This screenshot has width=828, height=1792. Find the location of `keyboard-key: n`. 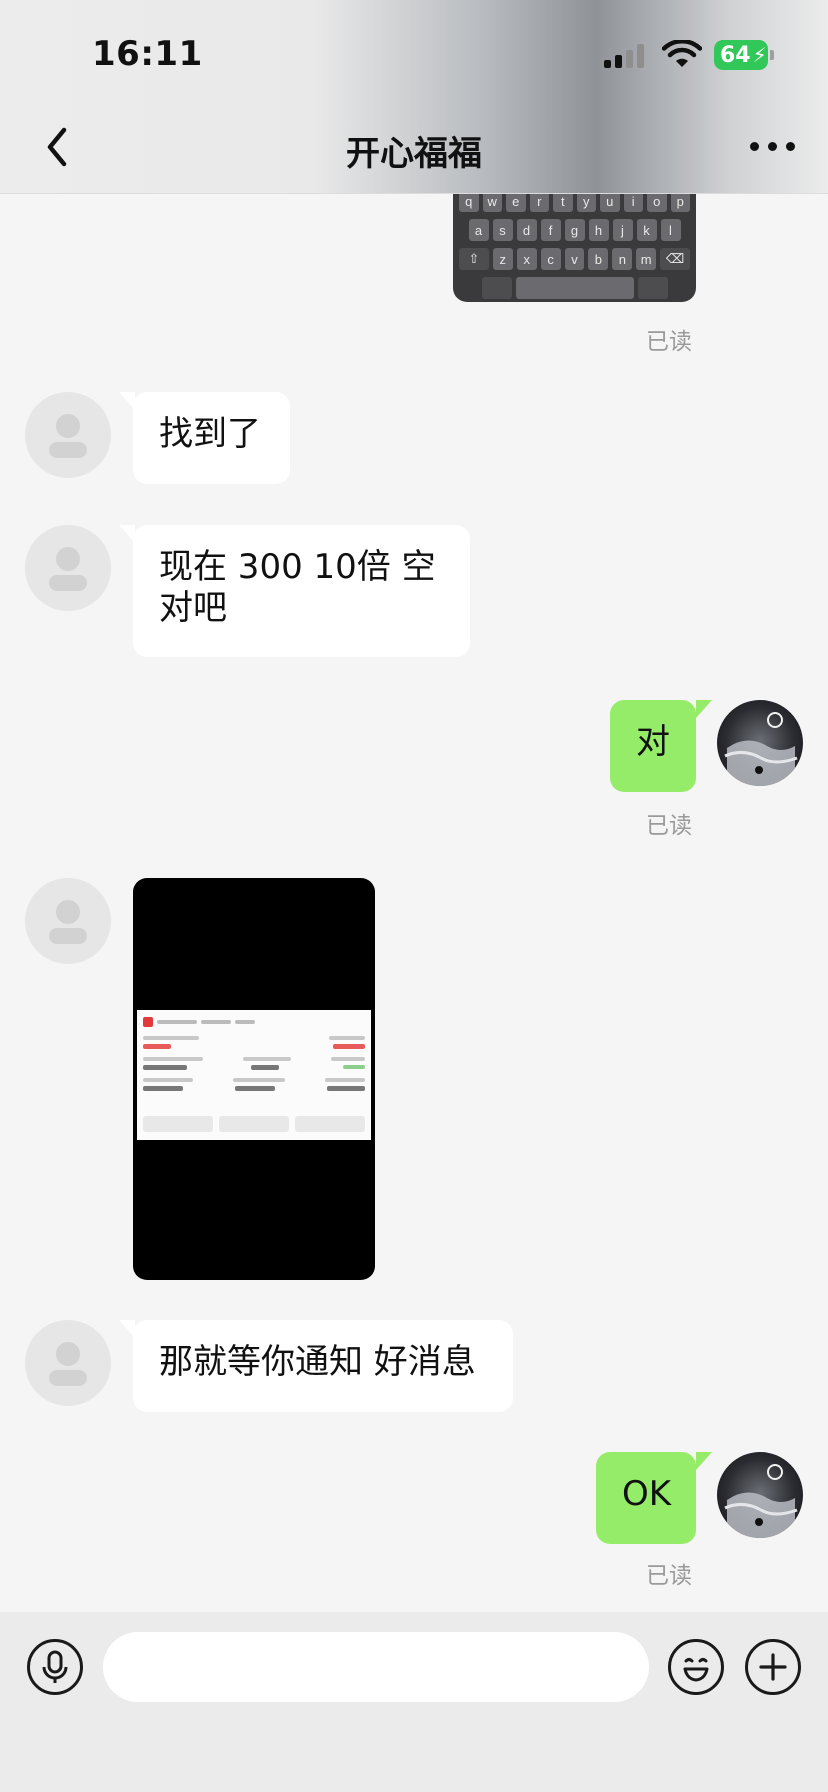

keyboard-key: n is located at coordinates (622, 259).